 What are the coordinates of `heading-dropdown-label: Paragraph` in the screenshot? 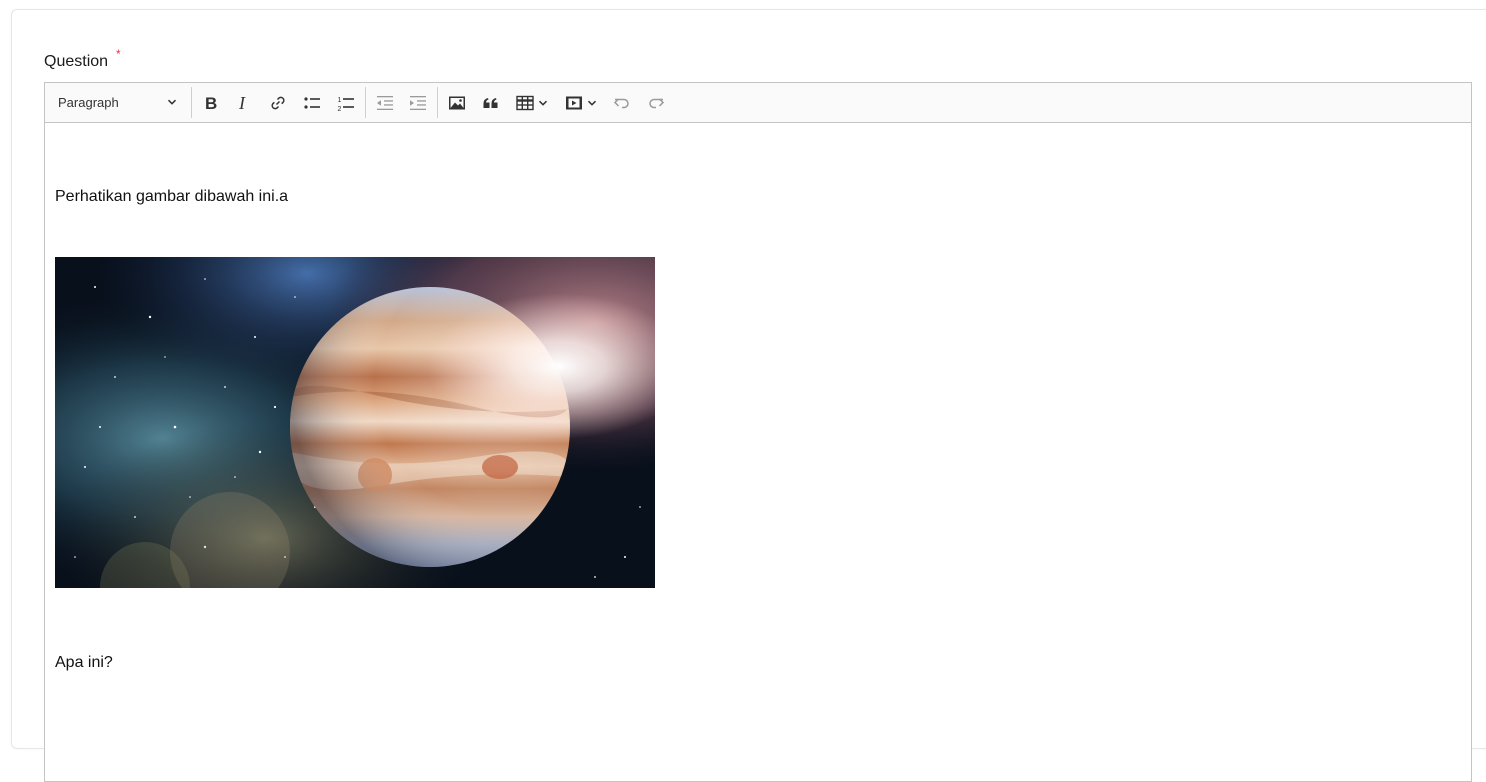 It's located at (88, 102).